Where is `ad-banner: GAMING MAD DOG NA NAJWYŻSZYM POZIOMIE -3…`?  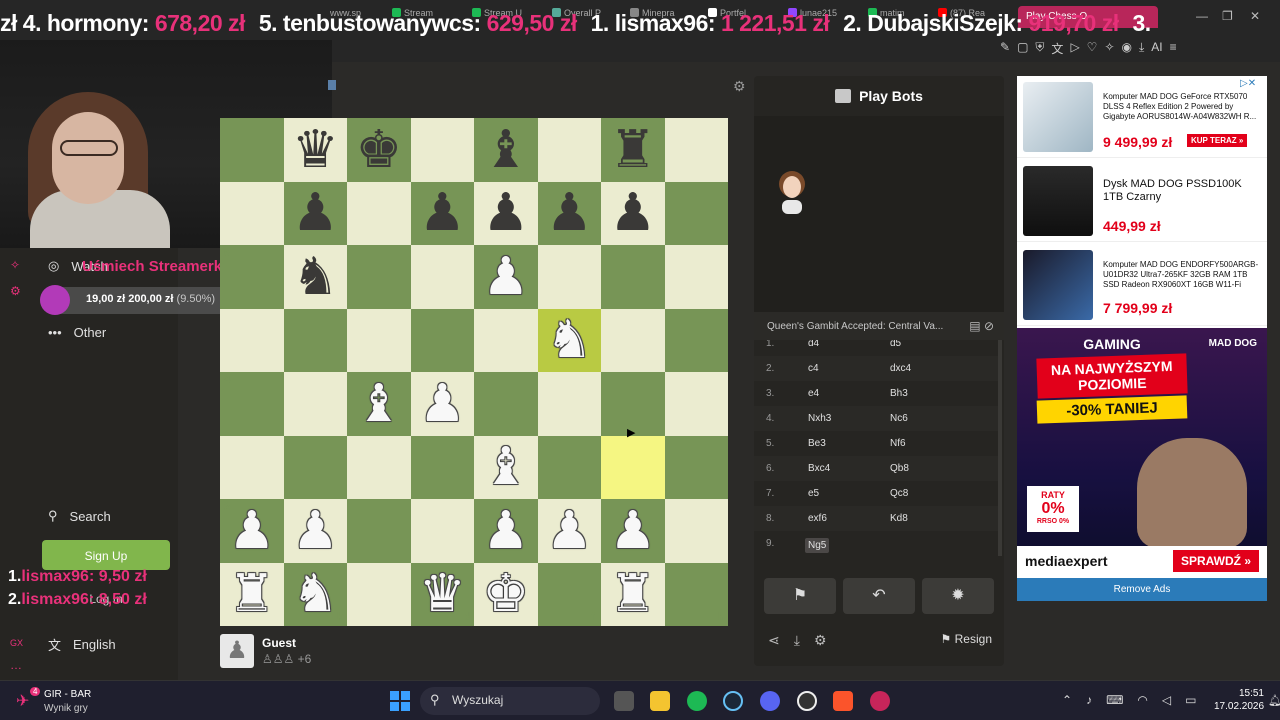
ad-banner: GAMING MAD DOG NA NAJWYŻSZYM POZIOMIE -3… is located at coordinates (1142, 452).